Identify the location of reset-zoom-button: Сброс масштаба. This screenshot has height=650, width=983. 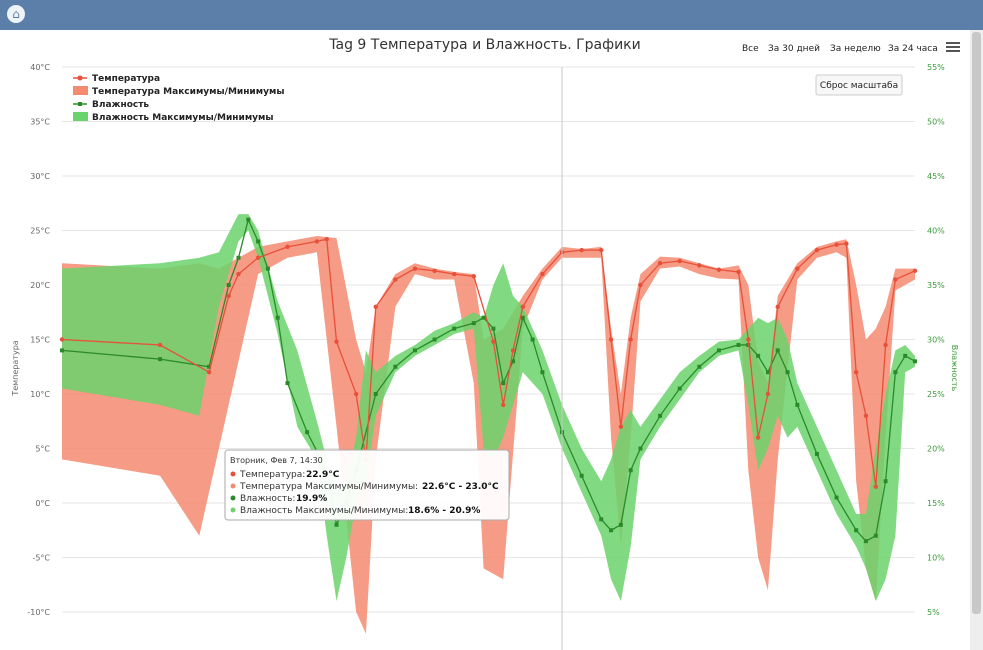
(859, 85).